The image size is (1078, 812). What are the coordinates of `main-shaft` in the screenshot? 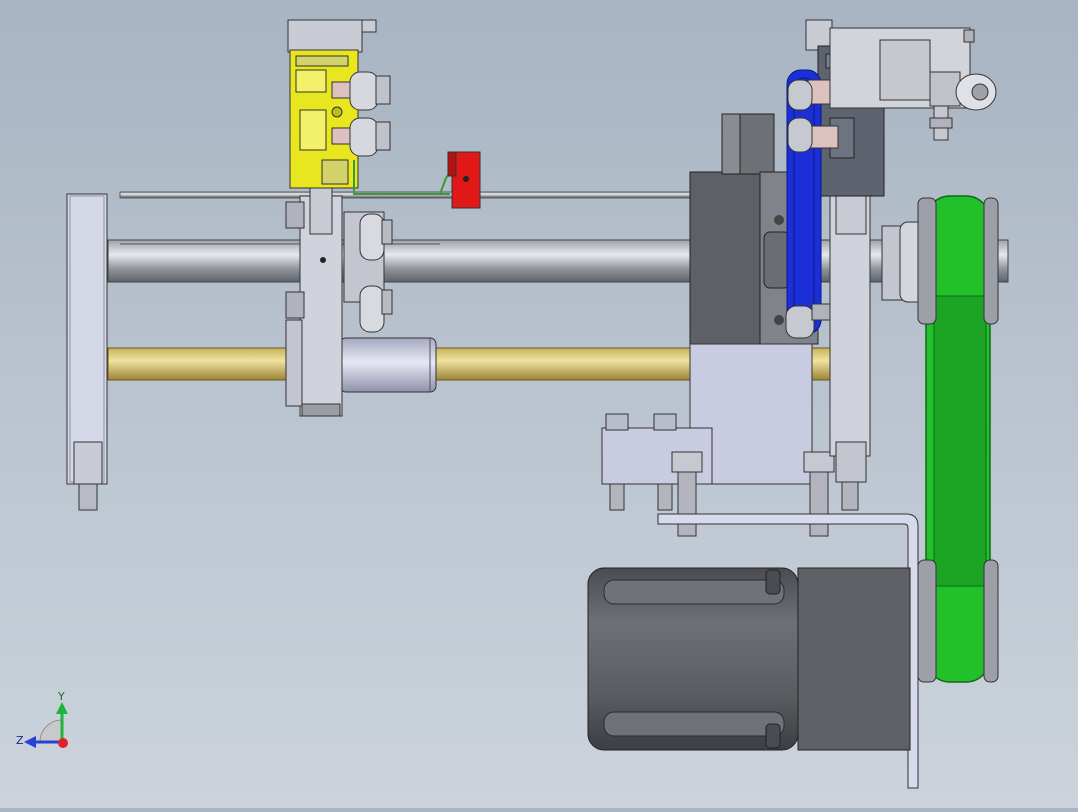 It's located at (558, 261).